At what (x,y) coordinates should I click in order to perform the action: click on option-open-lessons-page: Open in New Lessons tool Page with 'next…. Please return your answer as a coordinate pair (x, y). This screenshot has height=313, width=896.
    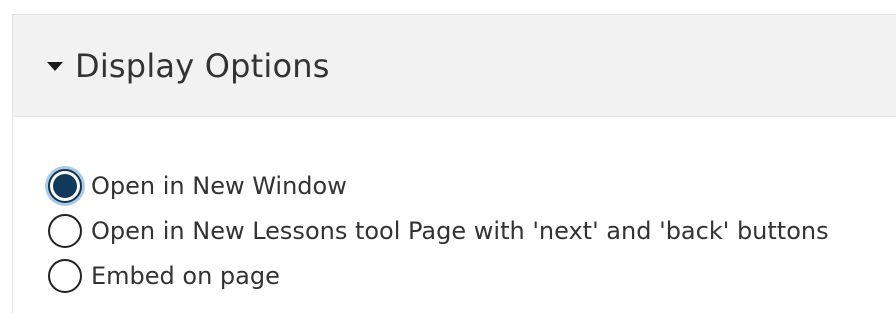
    Looking at the image, I should click on (438, 230).